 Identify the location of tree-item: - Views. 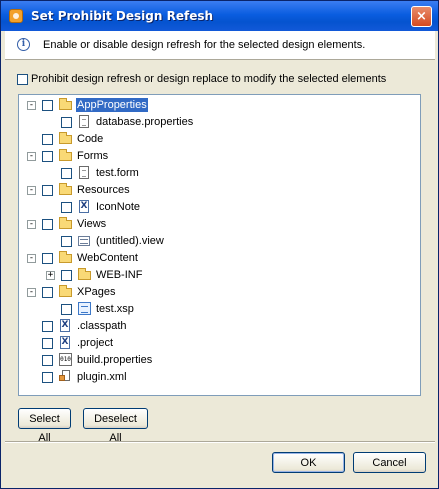
(219, 224).